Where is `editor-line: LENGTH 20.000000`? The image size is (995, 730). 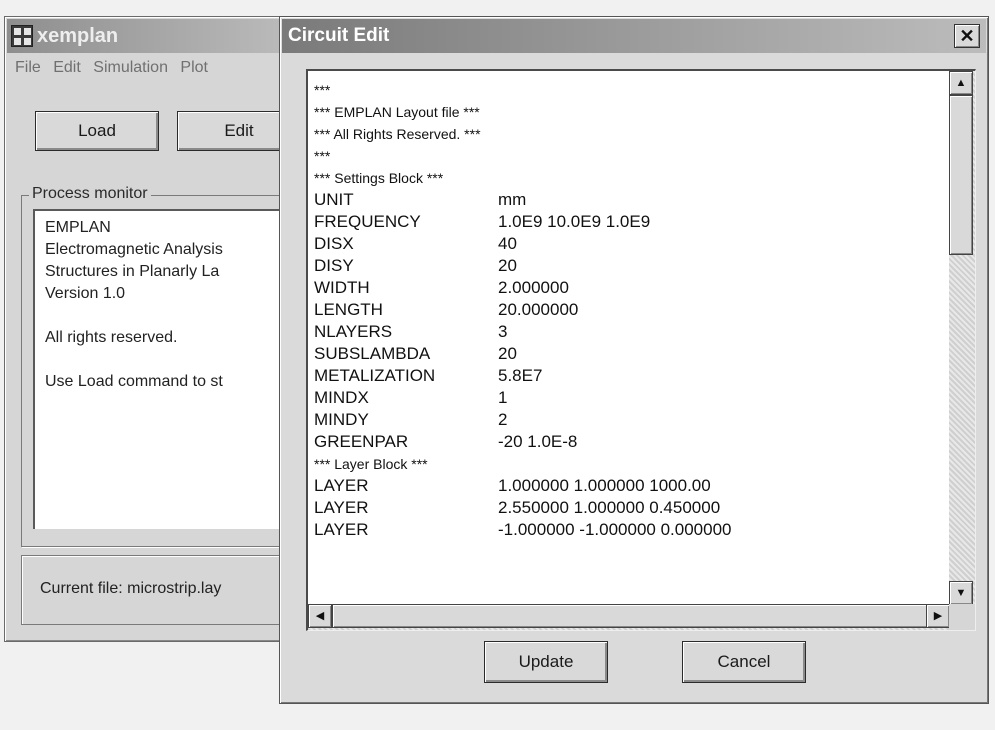 editor-line: LENGTH 20.000000 is located at coordinates (632, 310).